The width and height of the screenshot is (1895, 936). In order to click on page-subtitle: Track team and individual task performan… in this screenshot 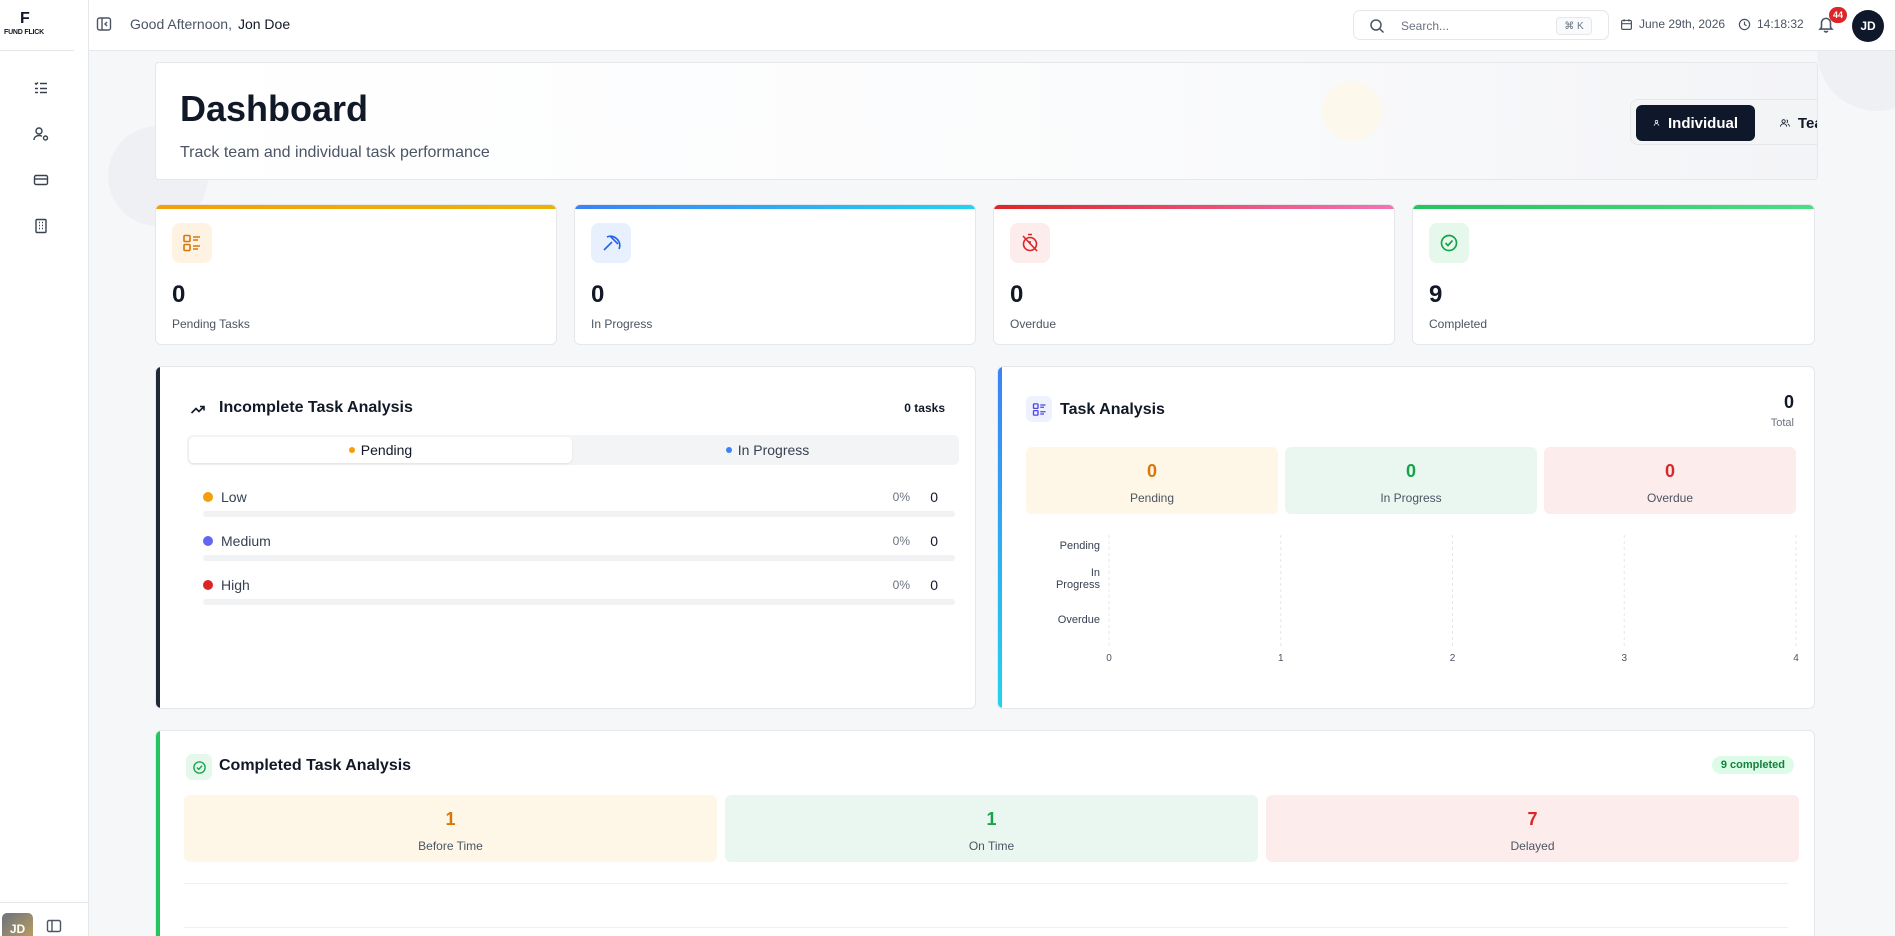, I will do `click(335, 152)`.